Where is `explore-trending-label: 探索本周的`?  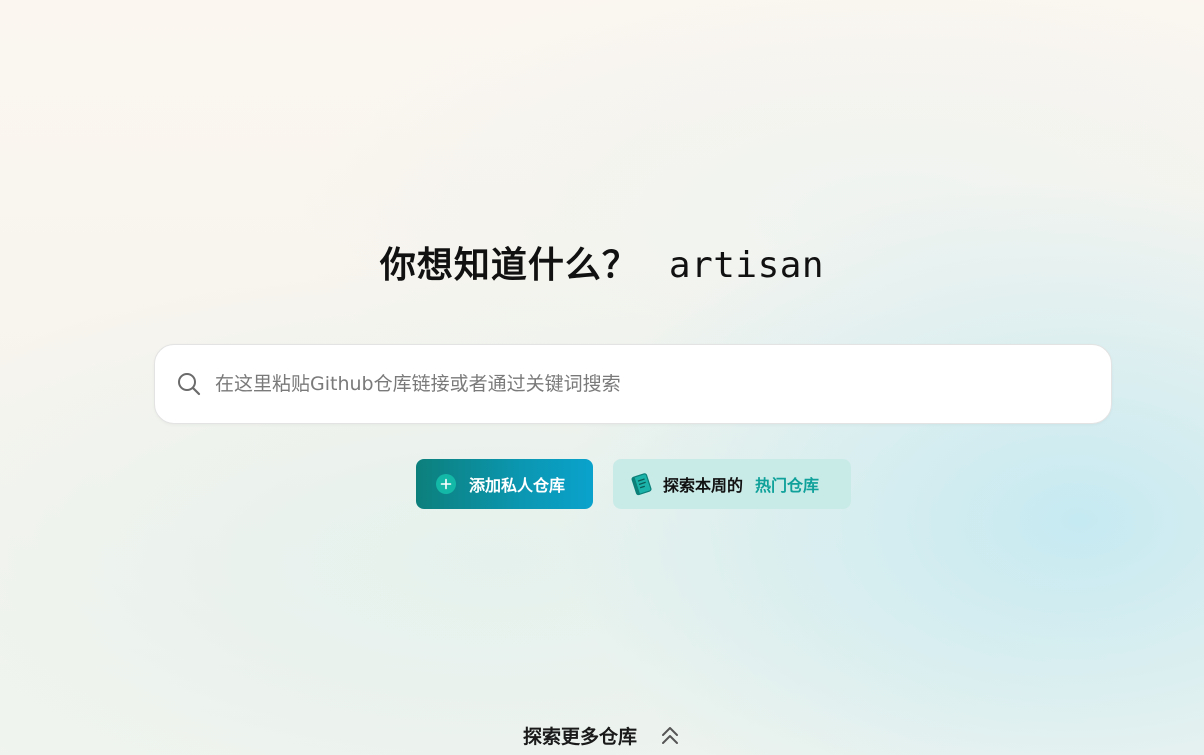
explore-trending-label: 探索本周的 is located at coordinates (703, 485).